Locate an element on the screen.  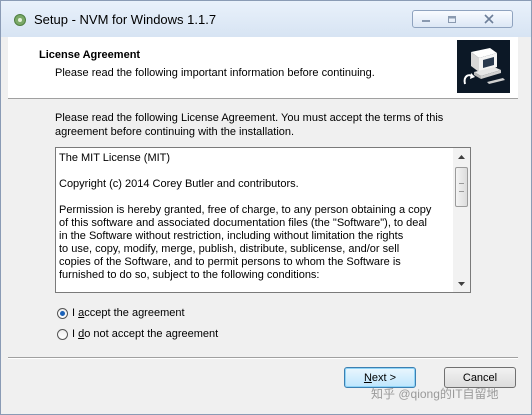
computer-setup-icon is located at coordinates (483, 66).